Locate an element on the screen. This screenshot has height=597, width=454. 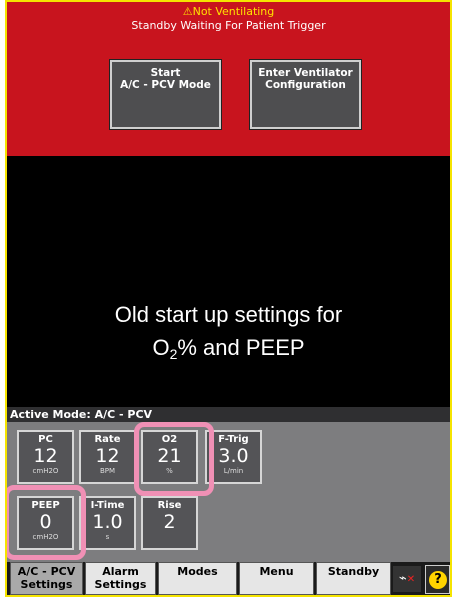
setting-unit: L/min is located at coordinates (233, 471).